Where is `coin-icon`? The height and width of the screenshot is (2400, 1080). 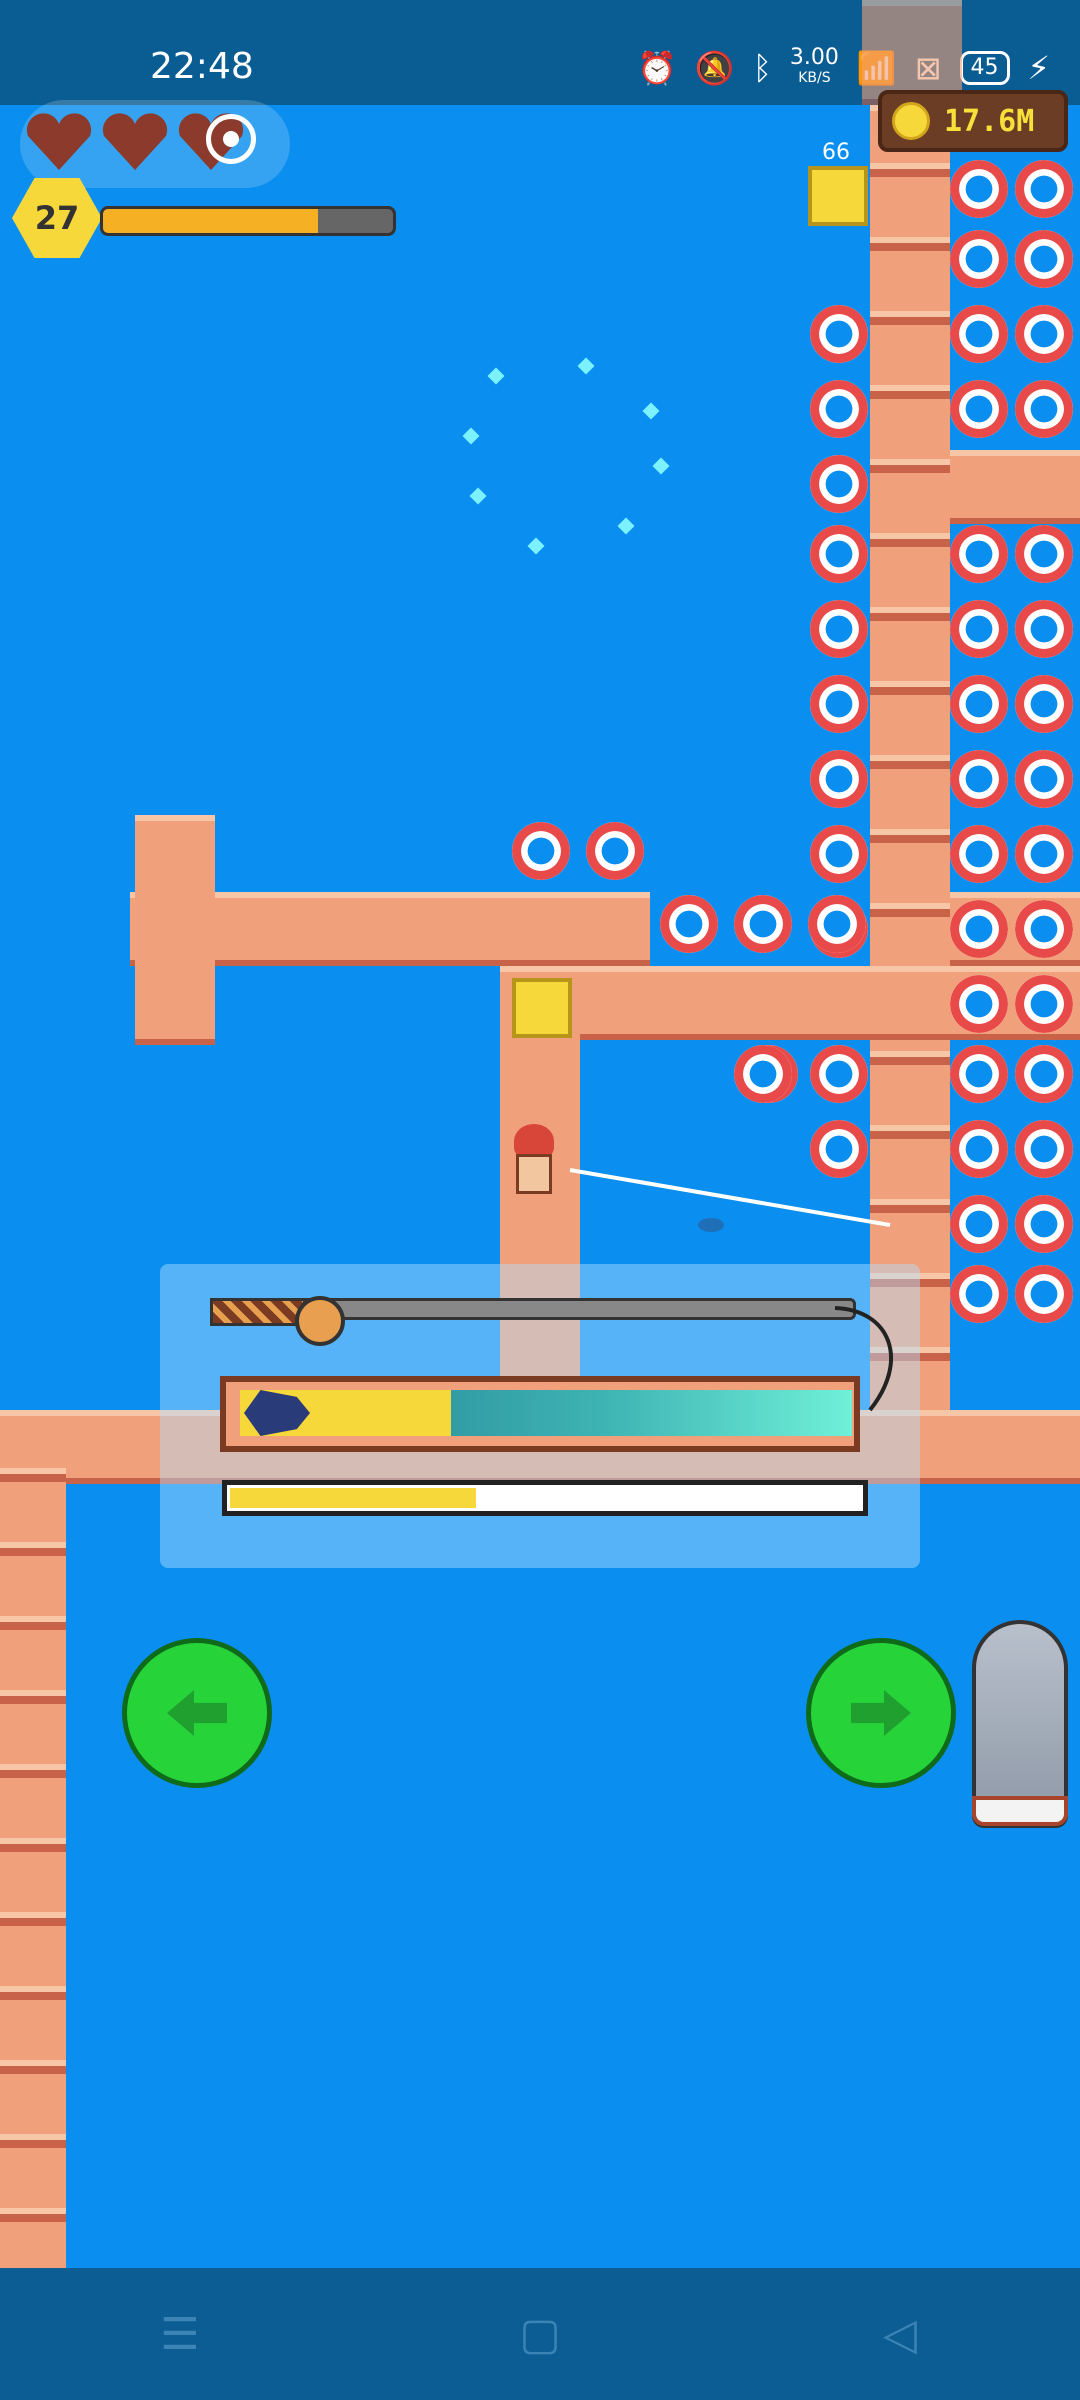
coin-icon is located at coordinates (911, 121).